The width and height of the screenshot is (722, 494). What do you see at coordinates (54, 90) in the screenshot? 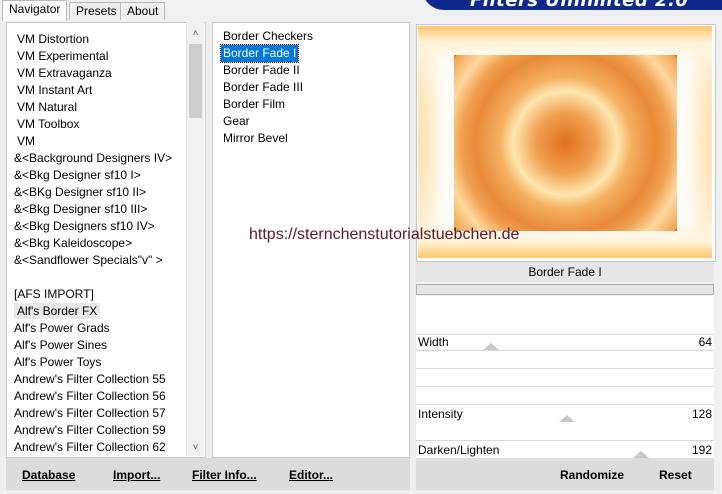
I see `category-item: VM Instant Art` at bounding box center [54, 90].